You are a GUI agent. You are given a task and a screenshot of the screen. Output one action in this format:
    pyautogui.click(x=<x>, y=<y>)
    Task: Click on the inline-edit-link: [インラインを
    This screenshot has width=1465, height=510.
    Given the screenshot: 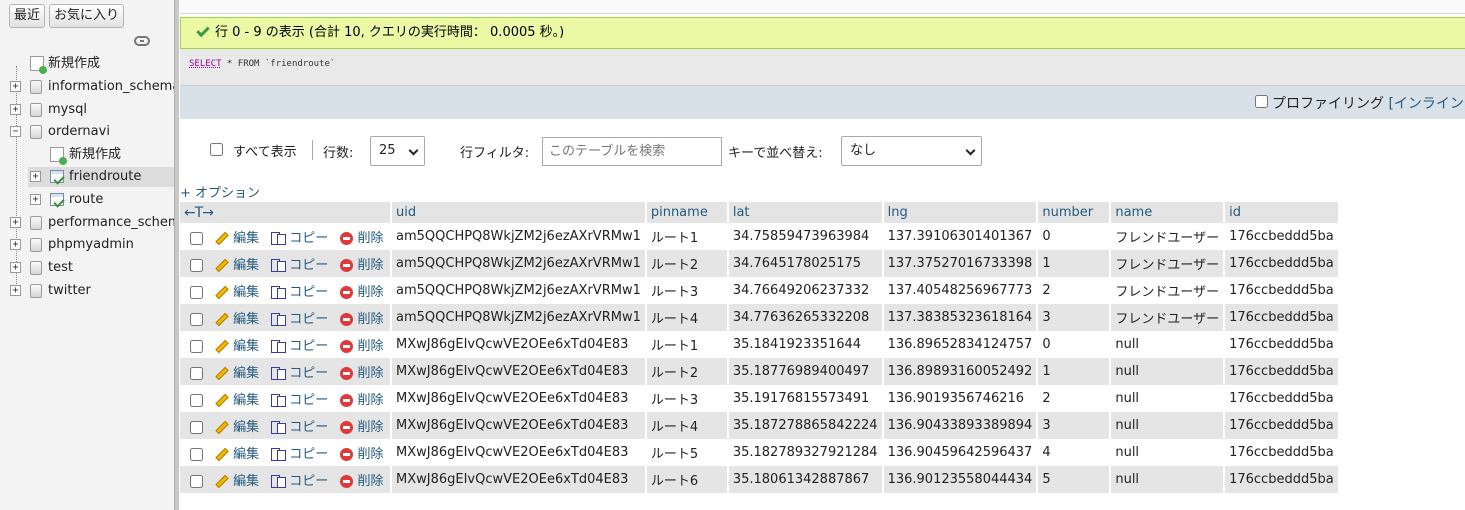 What is the action you would take?
    pyautogui.click(x=1426, y=104)
    